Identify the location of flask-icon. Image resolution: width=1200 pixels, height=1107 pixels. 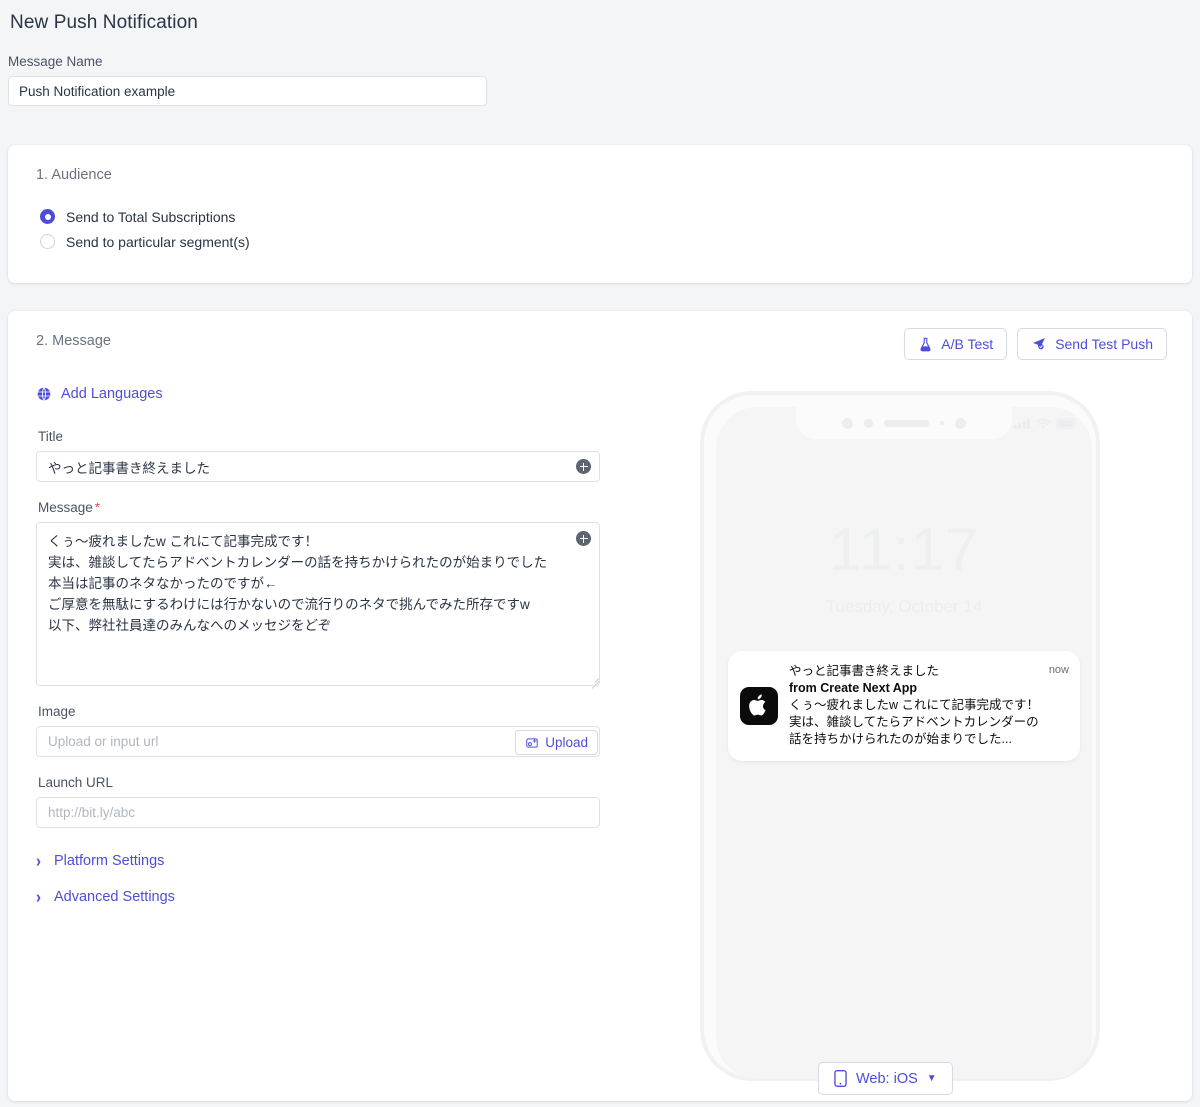
(925, 344).